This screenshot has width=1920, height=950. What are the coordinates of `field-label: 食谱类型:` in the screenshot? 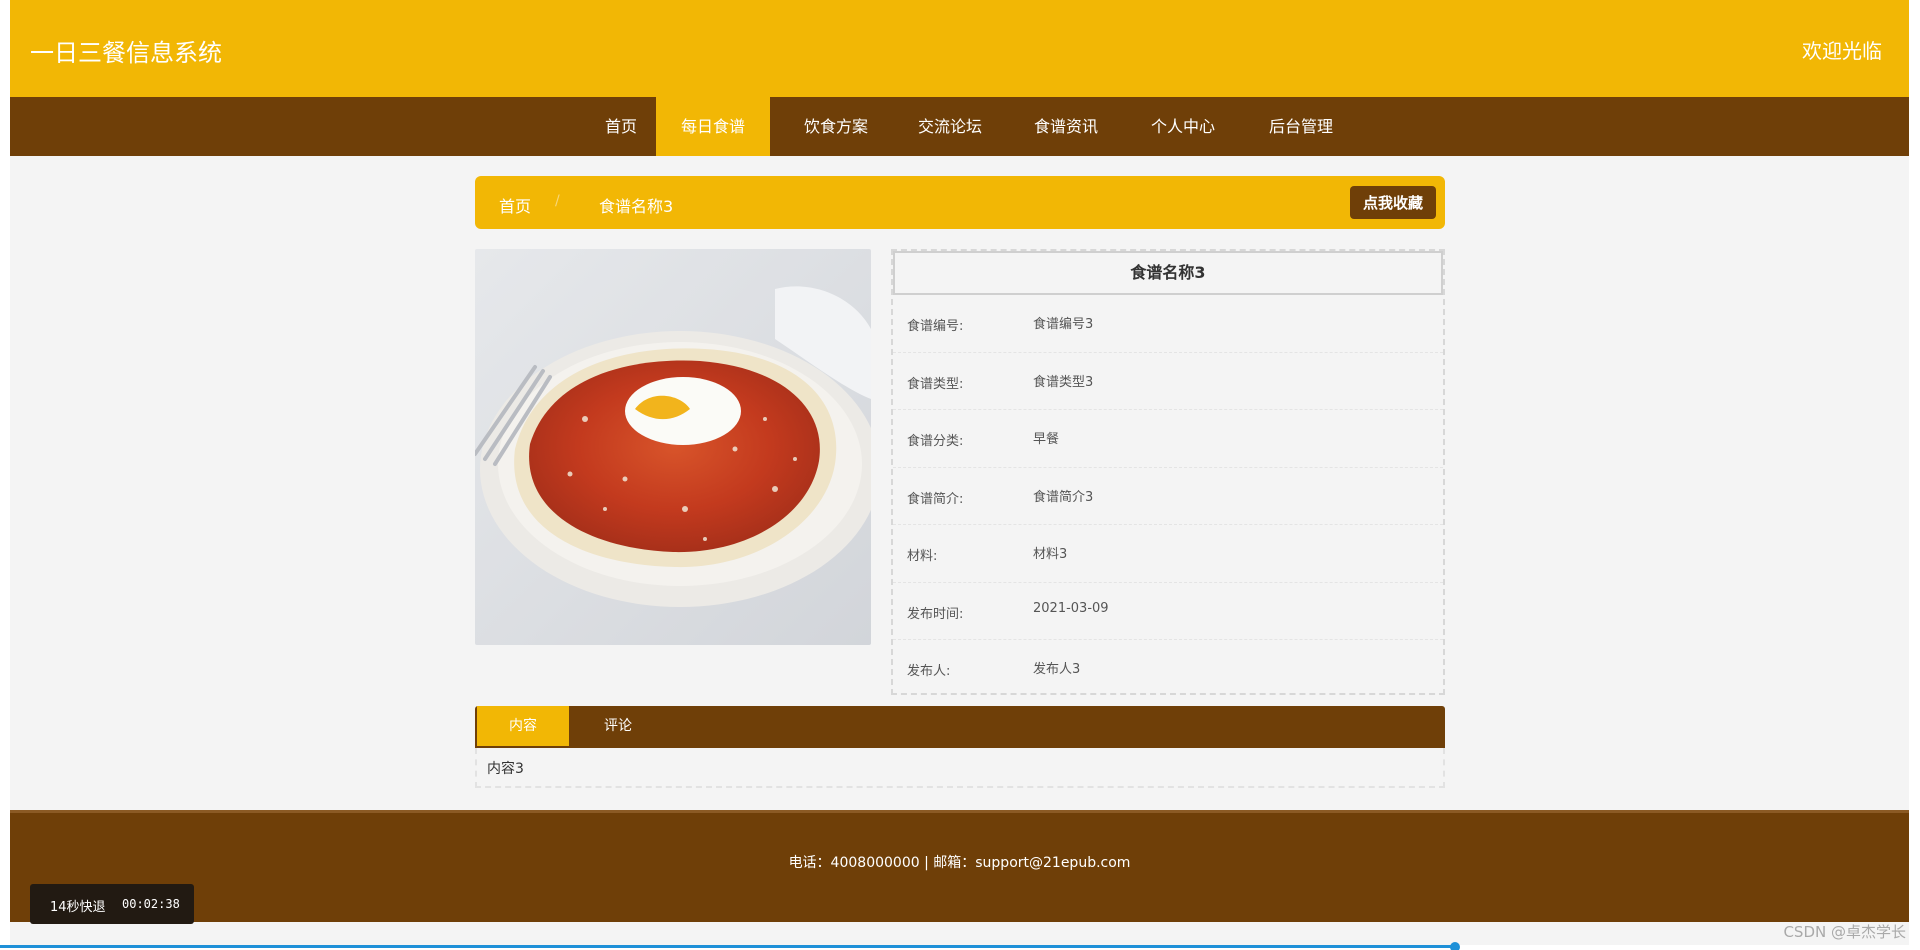 It's located at (935, 384).